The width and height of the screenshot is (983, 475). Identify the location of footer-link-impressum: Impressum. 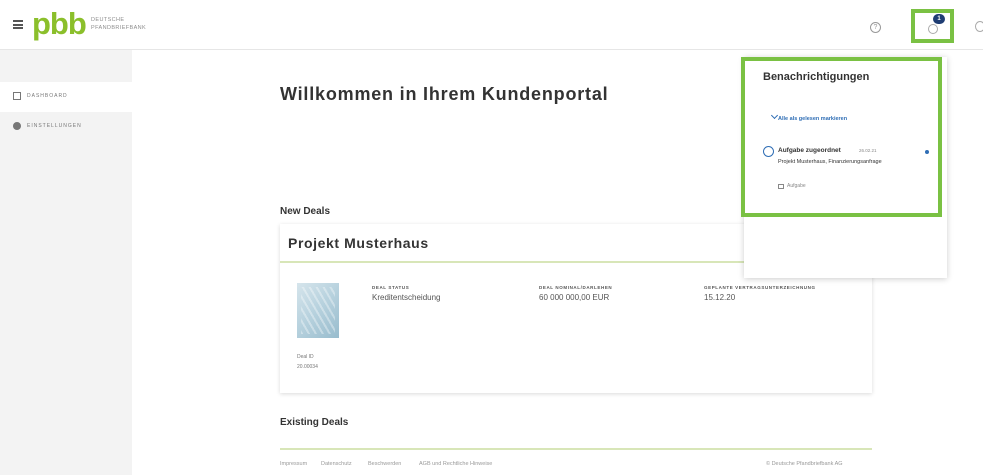
(293, 464).